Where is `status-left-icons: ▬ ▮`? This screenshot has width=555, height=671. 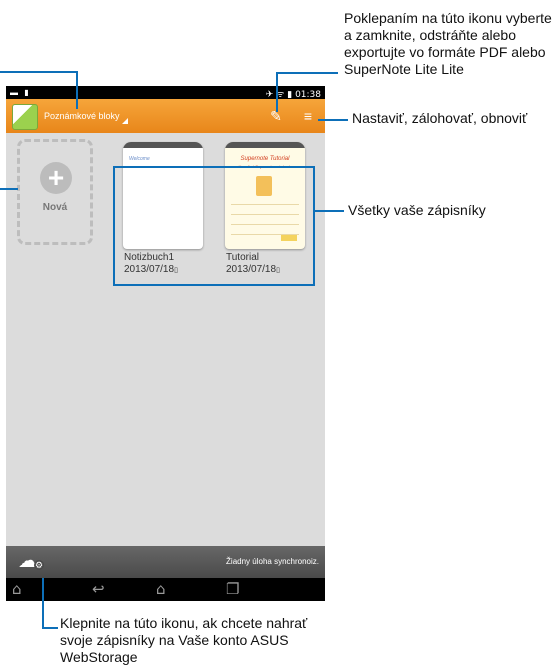 status-left-icons: ▬ ▮ is located at coordinates (20, 92).